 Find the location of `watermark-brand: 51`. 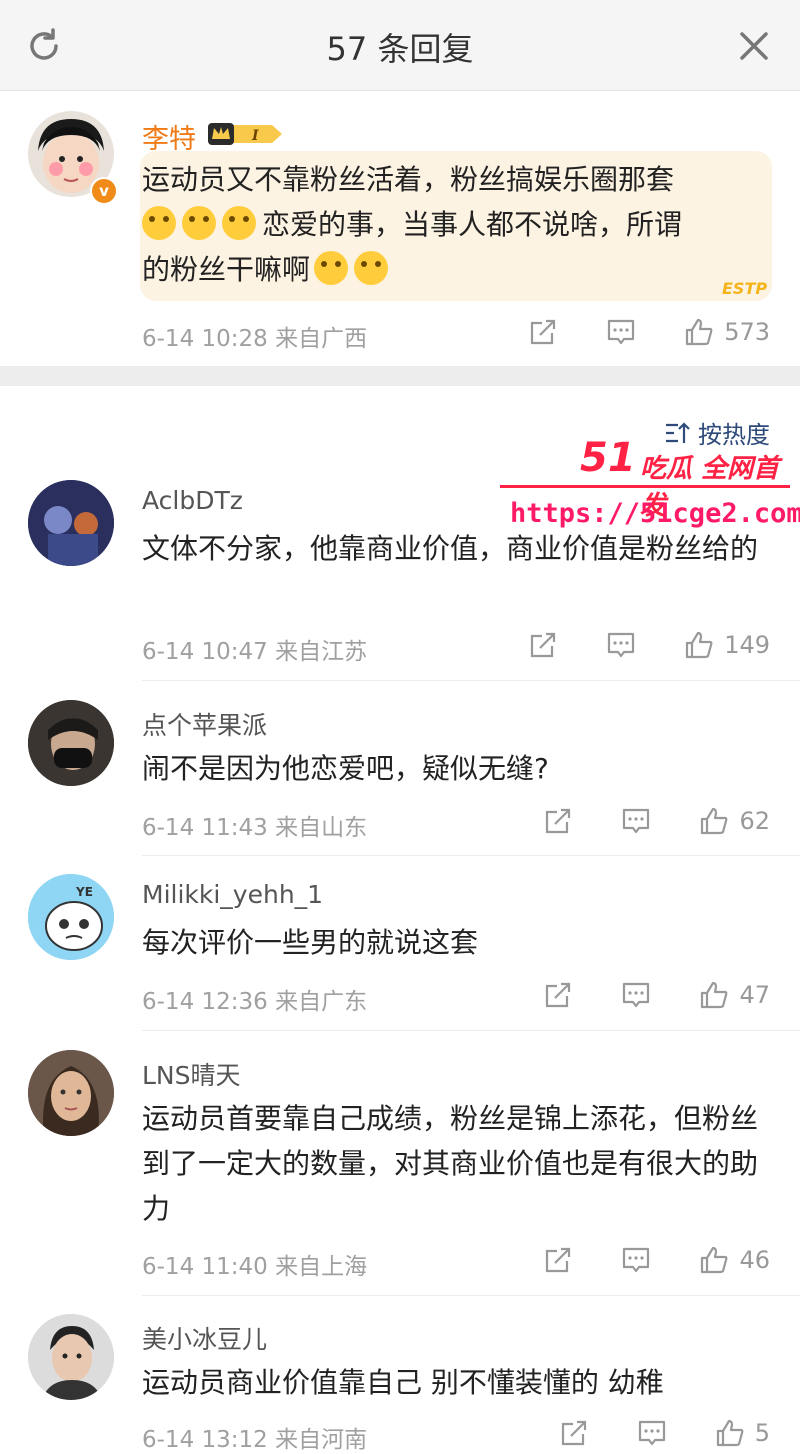

watermark-brand: 51 is located at coordinates (608, 458).